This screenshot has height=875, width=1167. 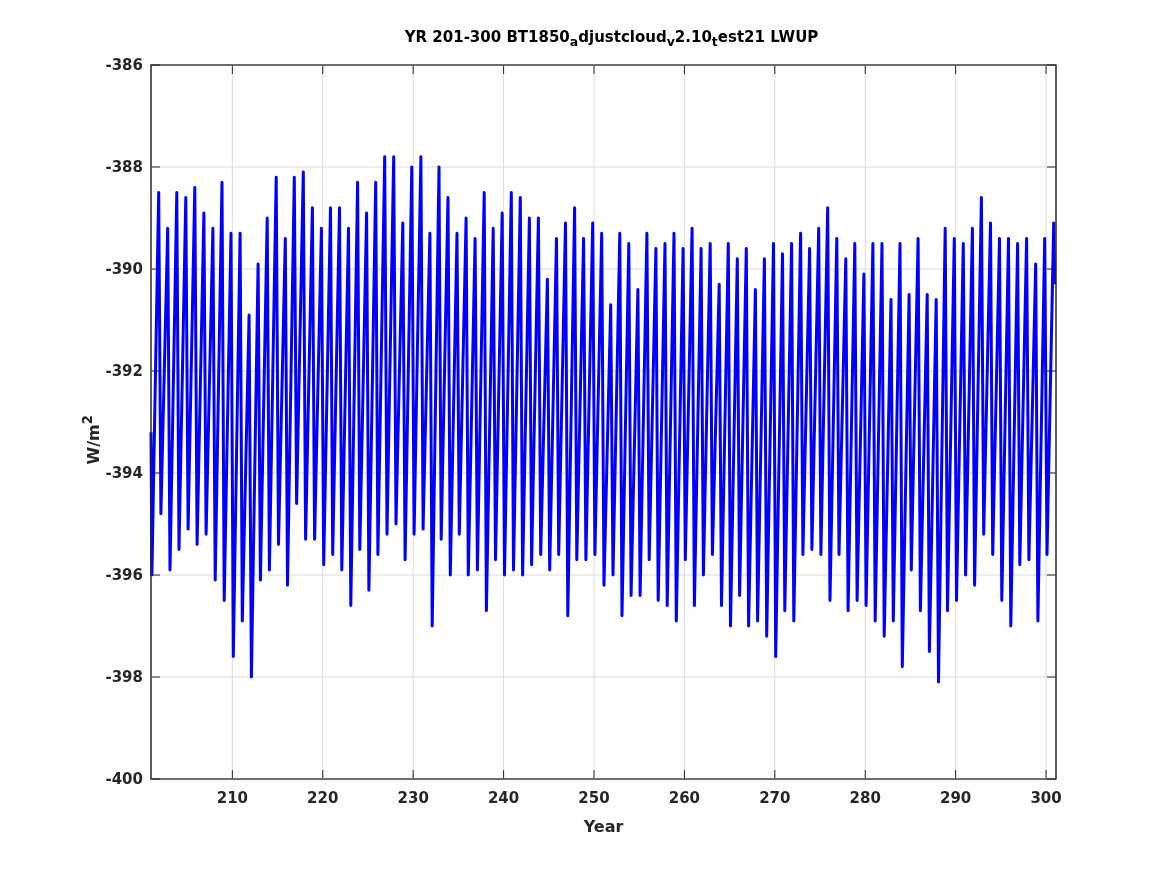 What do you see at coordinates (775, 798) in the screenshot?
I see `x-tick-label: 270` at bounding box center [775, 798].